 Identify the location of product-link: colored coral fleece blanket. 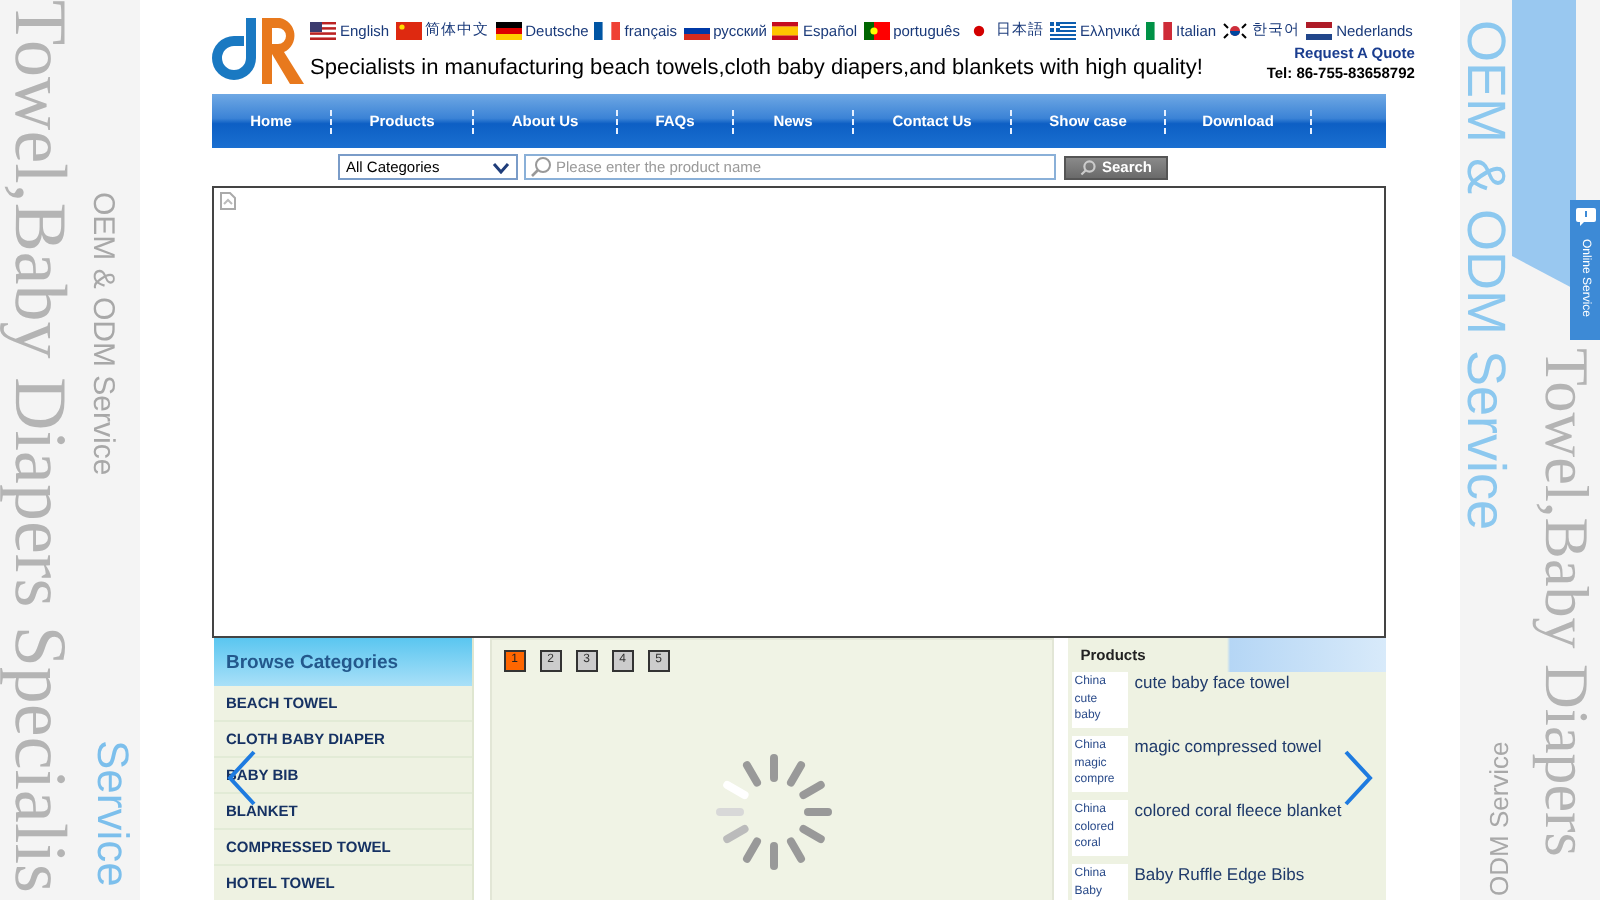
(1238, 810).